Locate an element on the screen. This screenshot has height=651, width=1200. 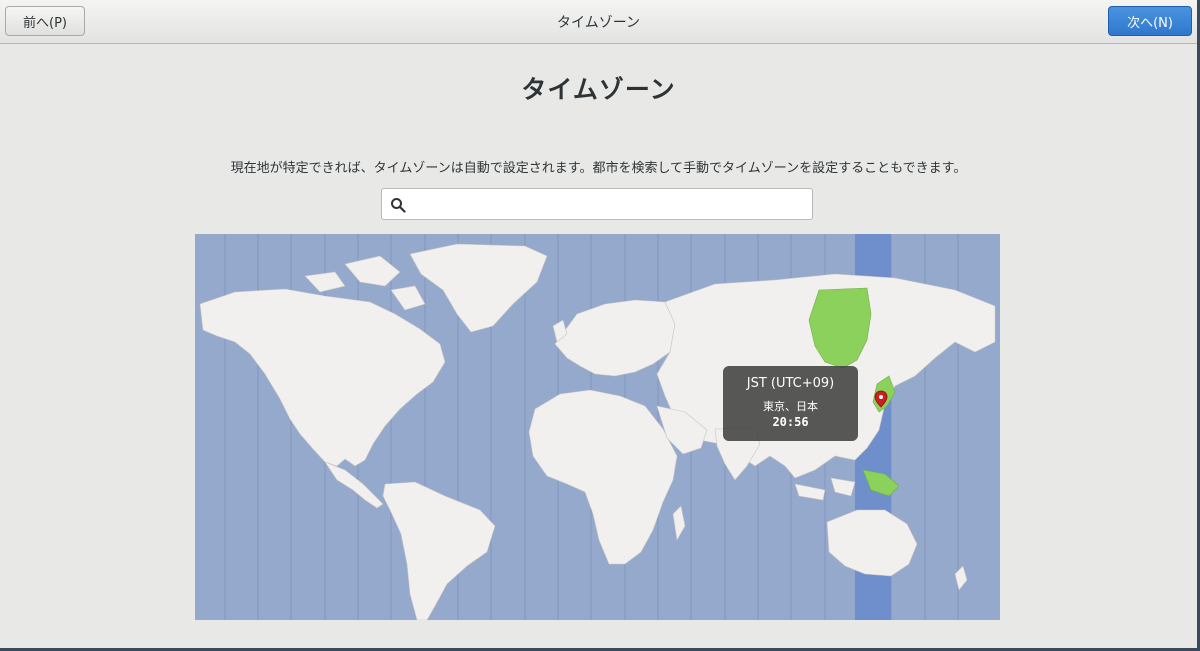
page-title: タイムゾーン is located at coordinates (598, 89).